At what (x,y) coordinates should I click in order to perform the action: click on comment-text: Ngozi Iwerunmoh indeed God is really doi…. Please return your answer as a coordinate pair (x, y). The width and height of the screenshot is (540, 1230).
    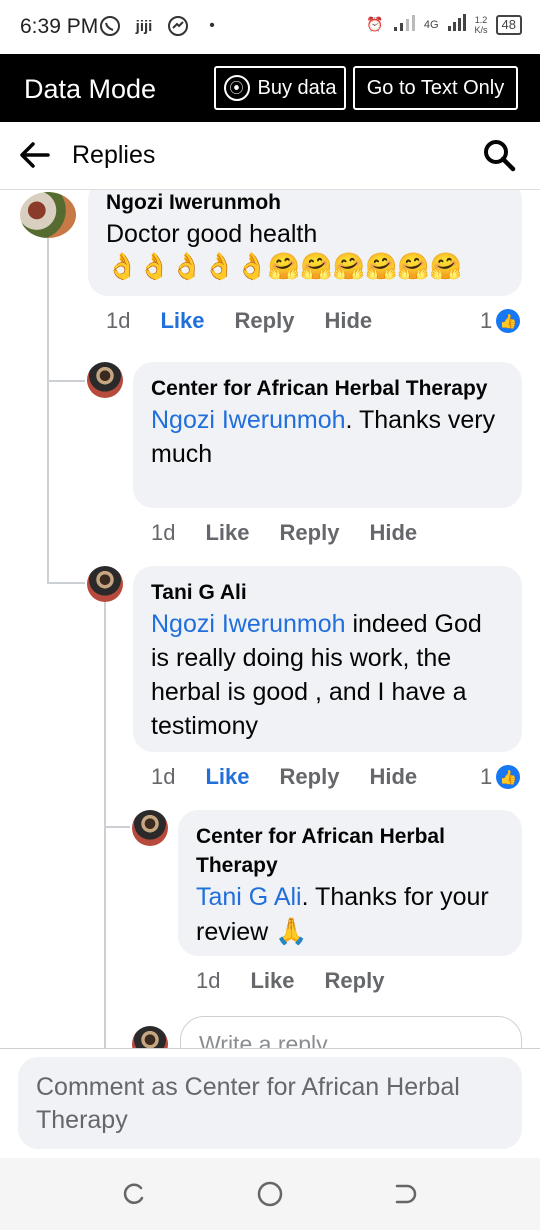
    Looking at the image, I should click on (316, 675).